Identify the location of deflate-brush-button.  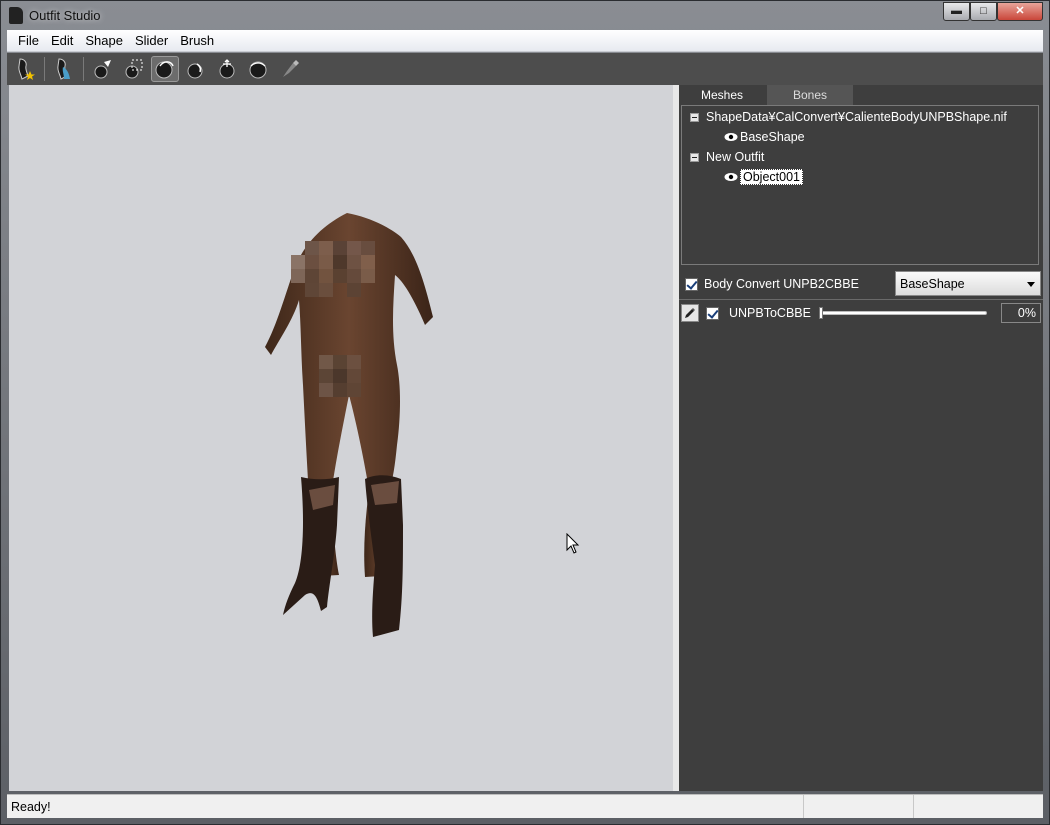
(196, 69).